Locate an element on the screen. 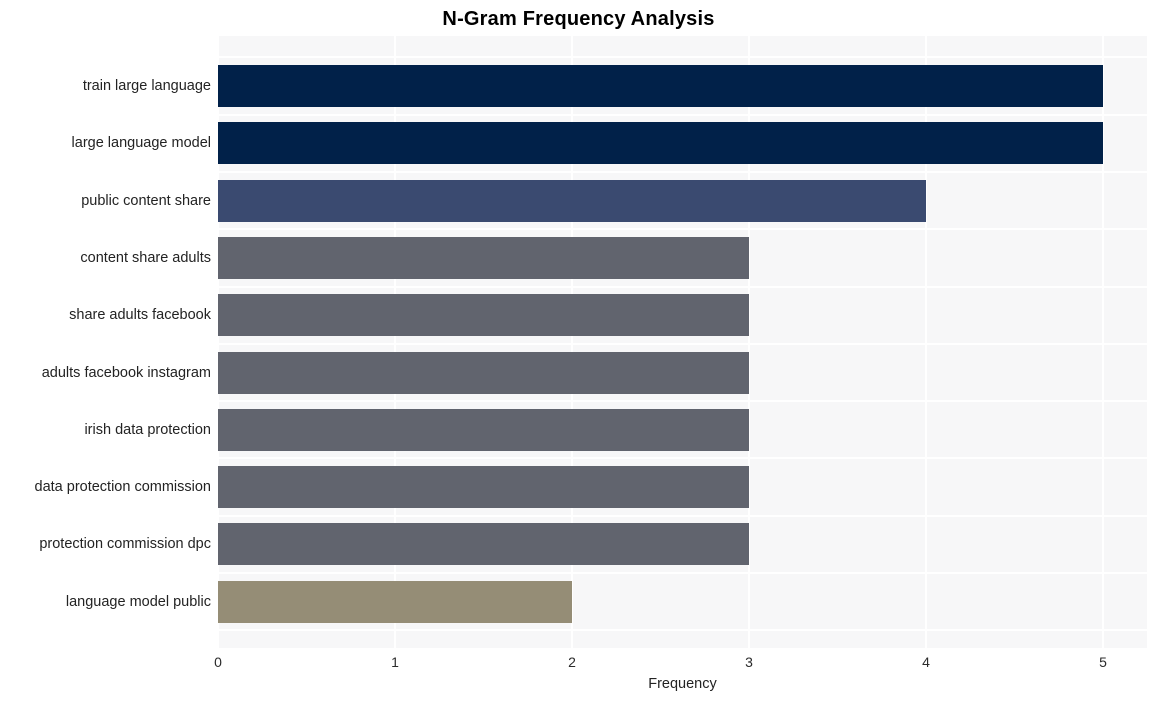 This screenshot has width=1157, height=701. page-title: N-Gram Frequency Analysis is located at coordinates (578, 19).